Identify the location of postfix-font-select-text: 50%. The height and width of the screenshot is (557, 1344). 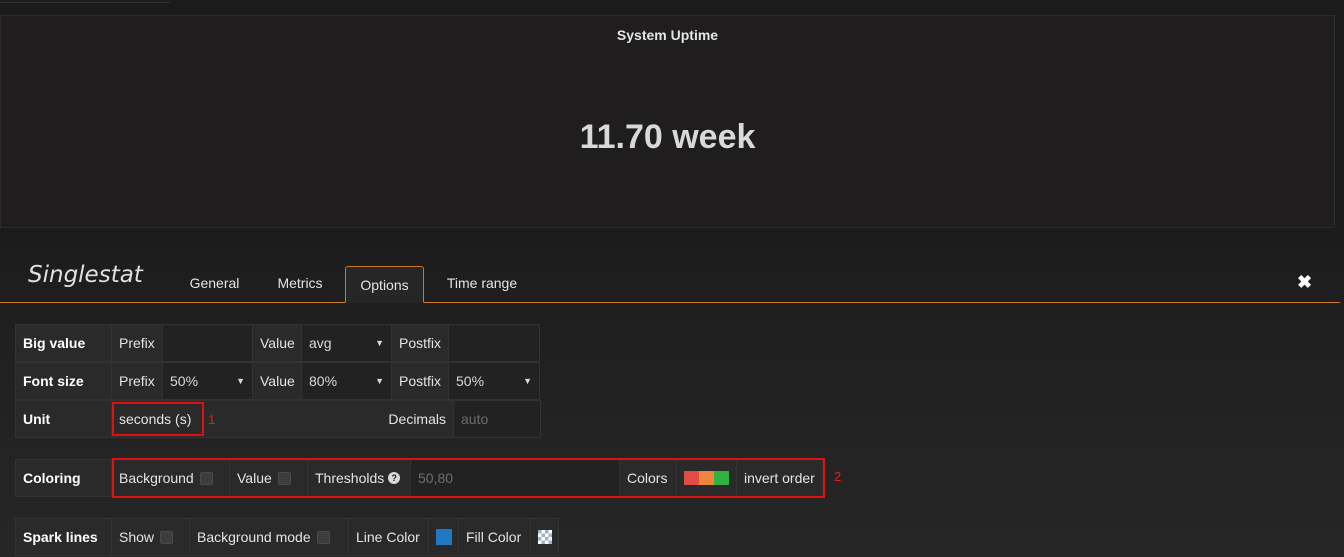
(470, 381).